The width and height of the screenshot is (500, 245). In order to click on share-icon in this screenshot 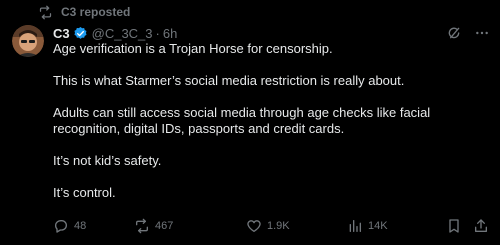, I will do `click(481, 225)`.